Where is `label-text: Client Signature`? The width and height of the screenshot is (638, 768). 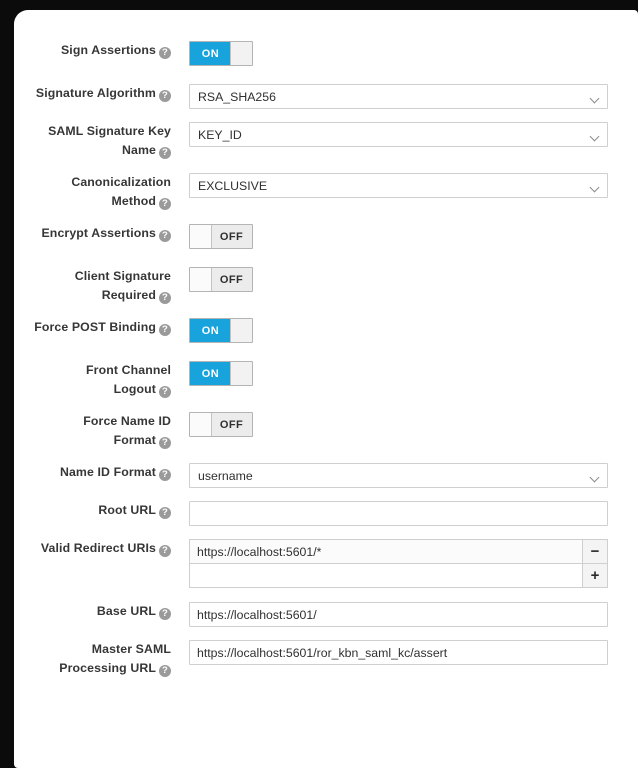
label-text: Client Signature is located at coordinates (122, 276).